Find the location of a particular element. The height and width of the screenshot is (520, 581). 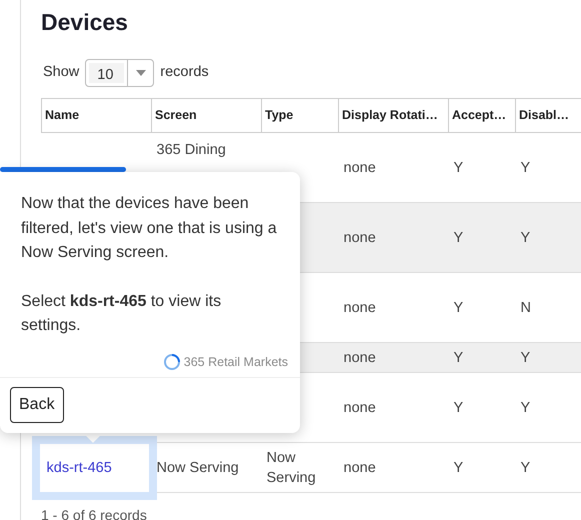

column-header: Screen is located at coordinates (207, 115).